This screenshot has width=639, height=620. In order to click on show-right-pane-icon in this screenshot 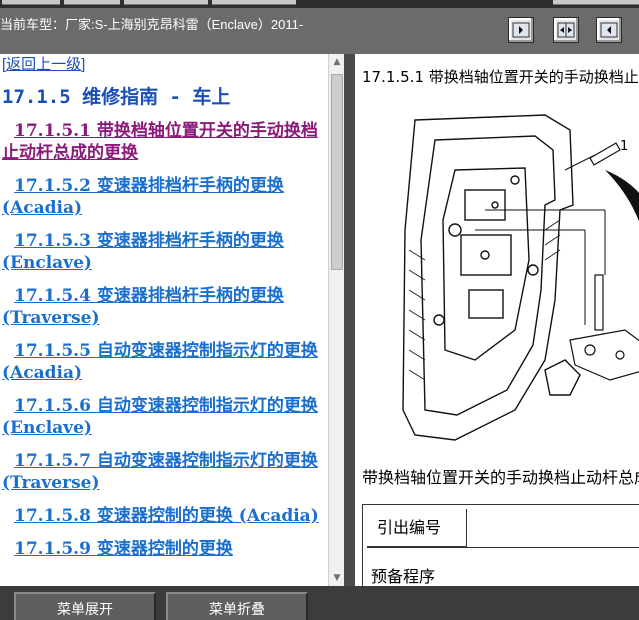, I will do `click(521, 30)`.